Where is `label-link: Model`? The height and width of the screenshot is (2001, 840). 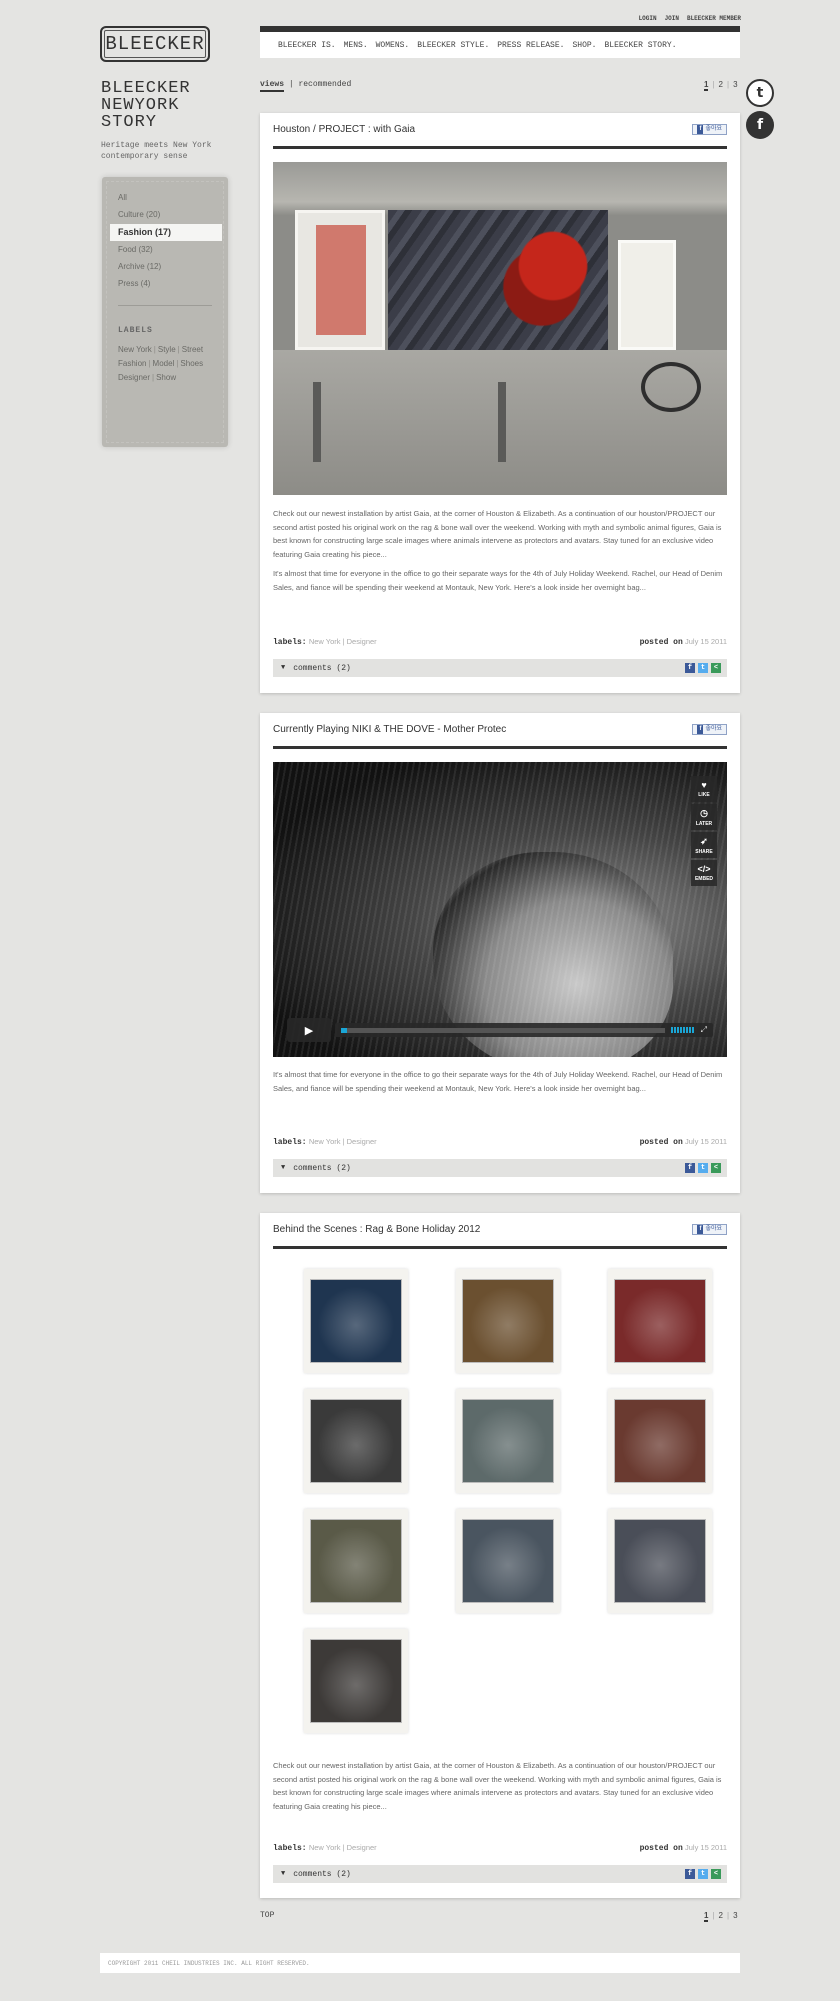 label-link: Model is located at coordinates (164, 363).